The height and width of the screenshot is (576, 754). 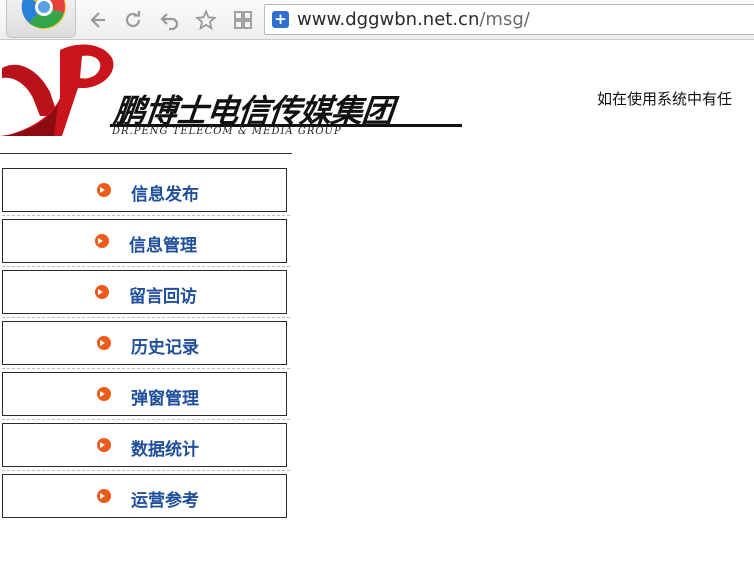 I want to click on menu-item-message-followup: 留言回访, so click(x=144, y=292).